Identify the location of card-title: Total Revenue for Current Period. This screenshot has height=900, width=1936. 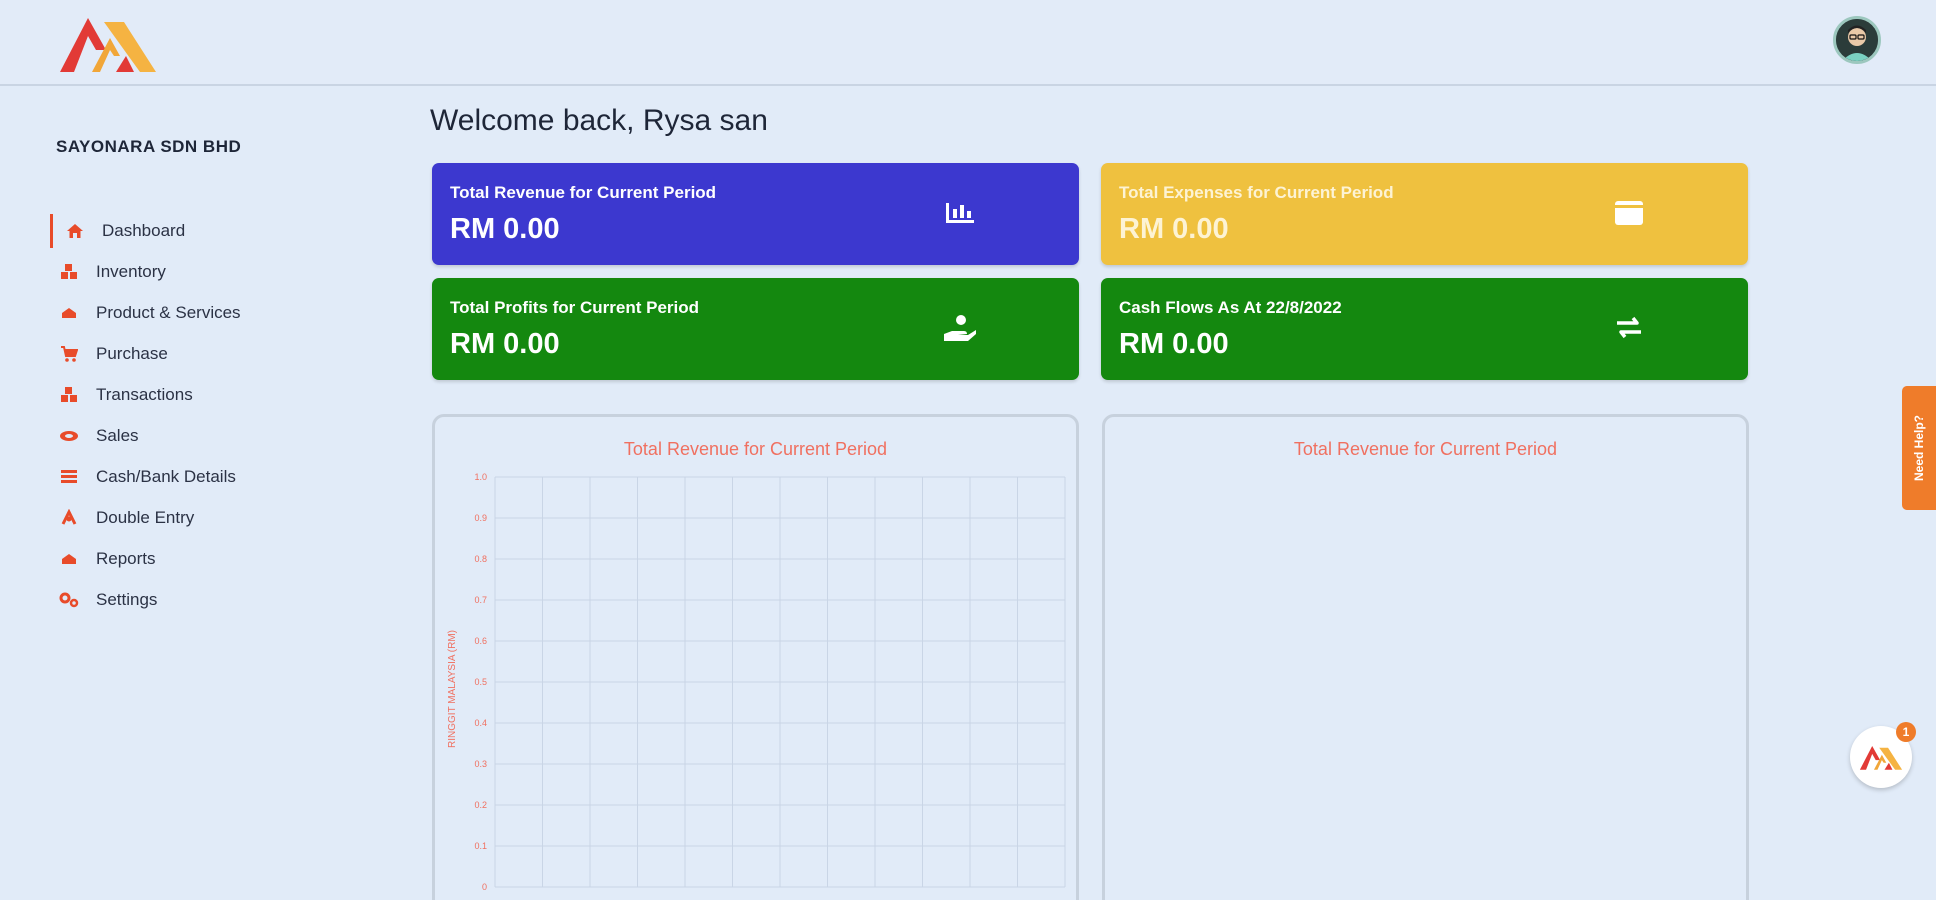
(583, 192).